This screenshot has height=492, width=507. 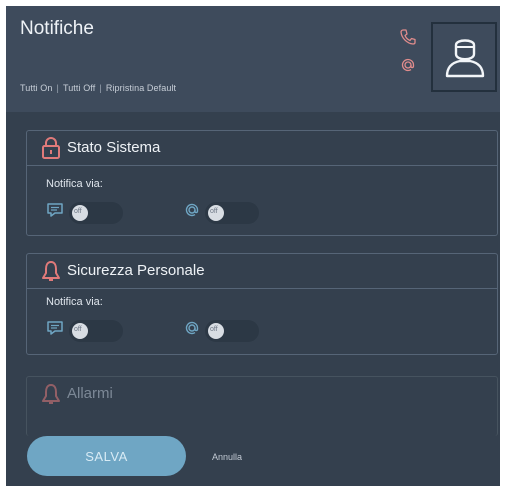 What do you see at coordinates (36, 88) in the screenshot?
I see `all-on-link: Tutti On` at bounding box center [36, 88].